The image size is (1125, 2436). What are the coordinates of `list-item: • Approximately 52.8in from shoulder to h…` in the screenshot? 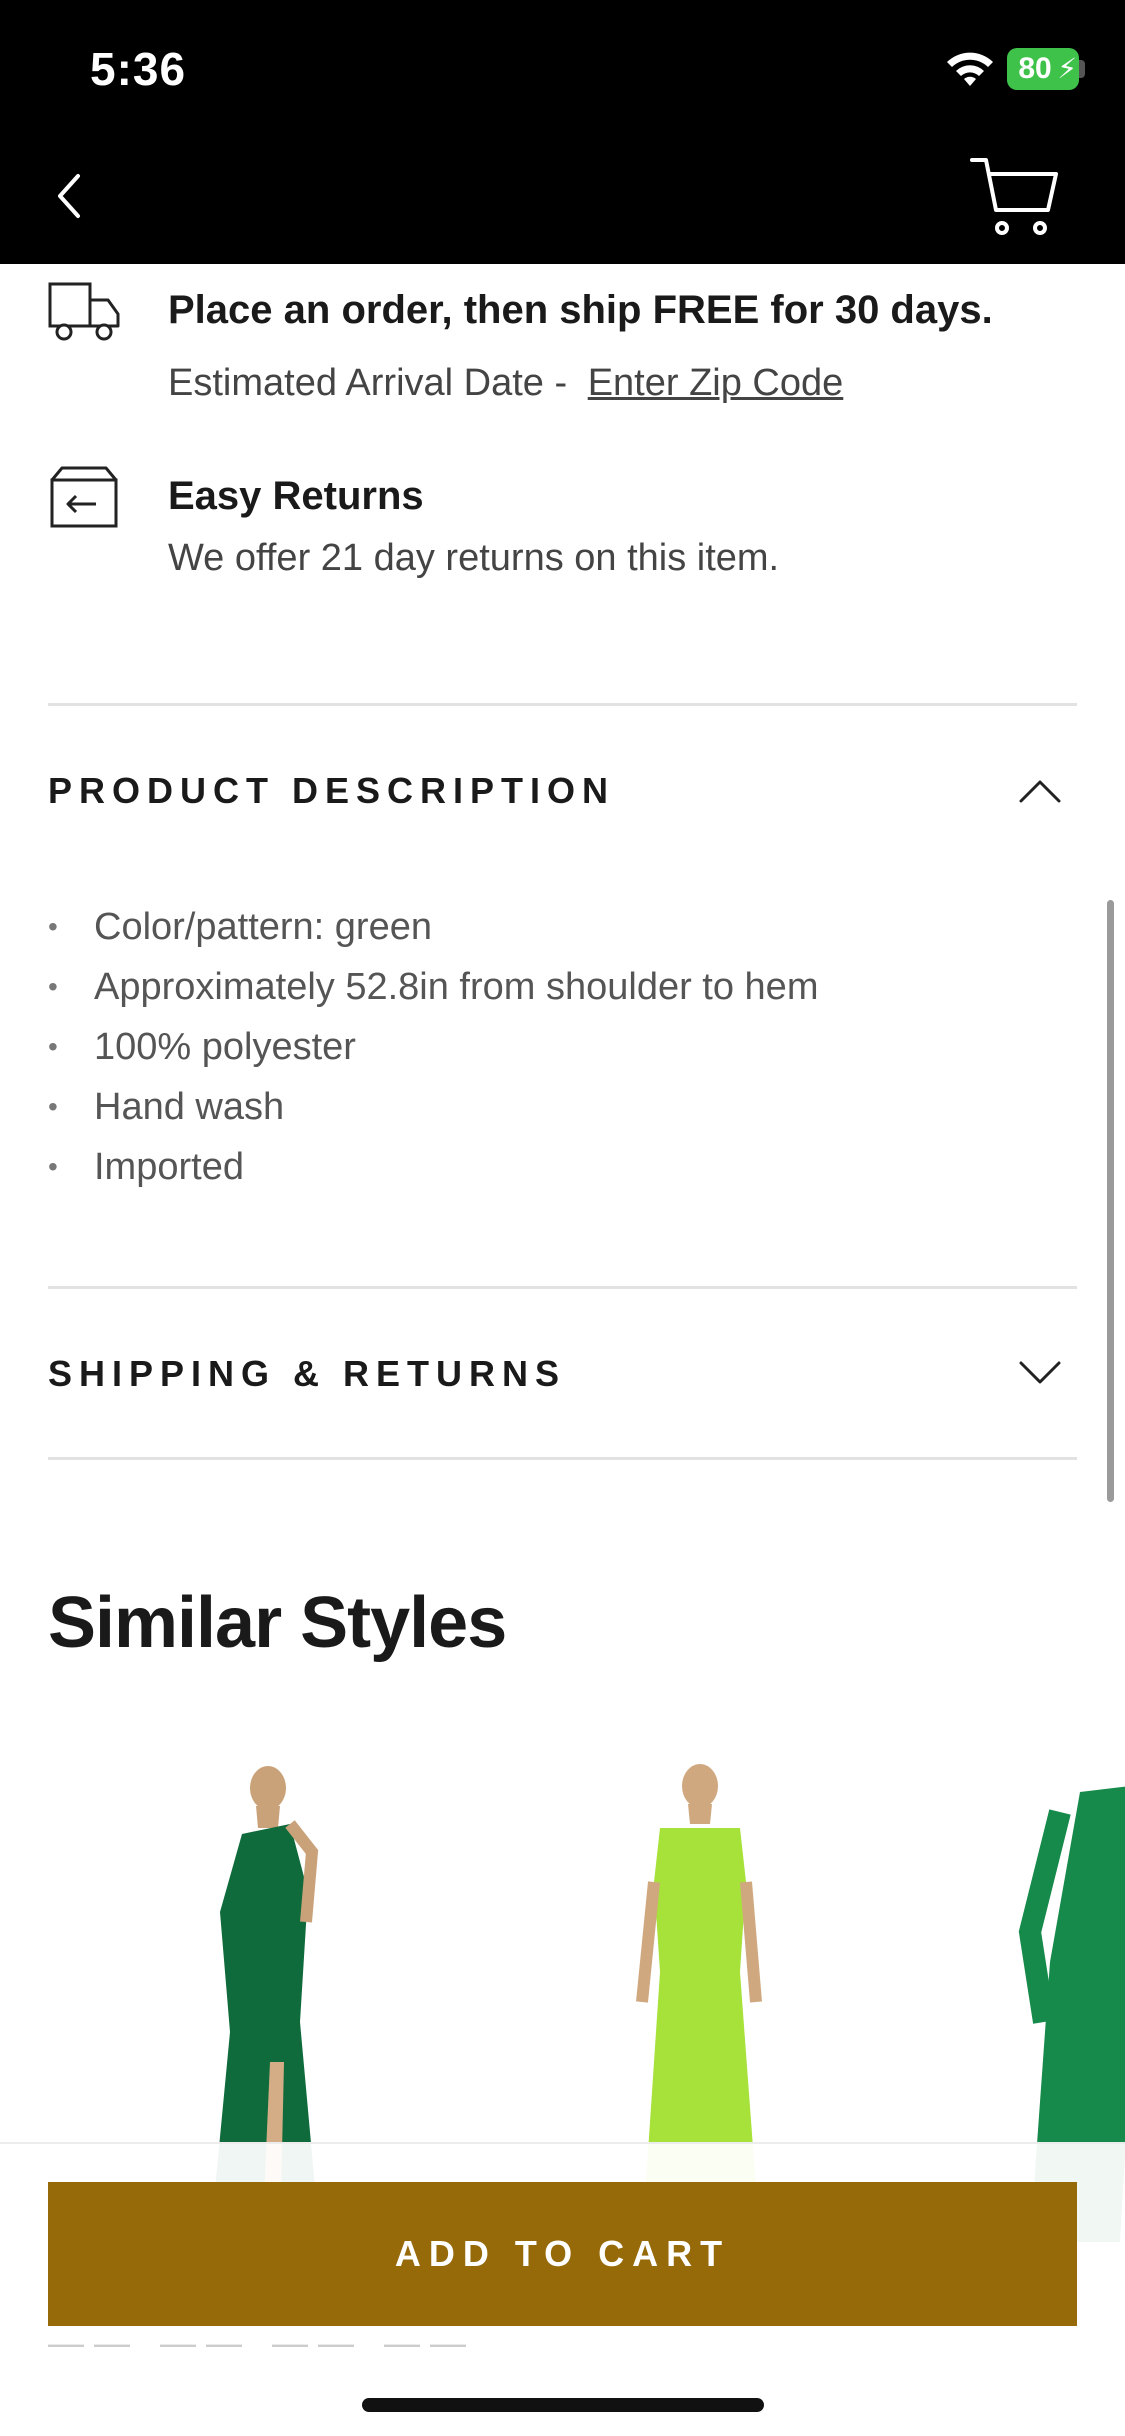 It's located at (433, 994).